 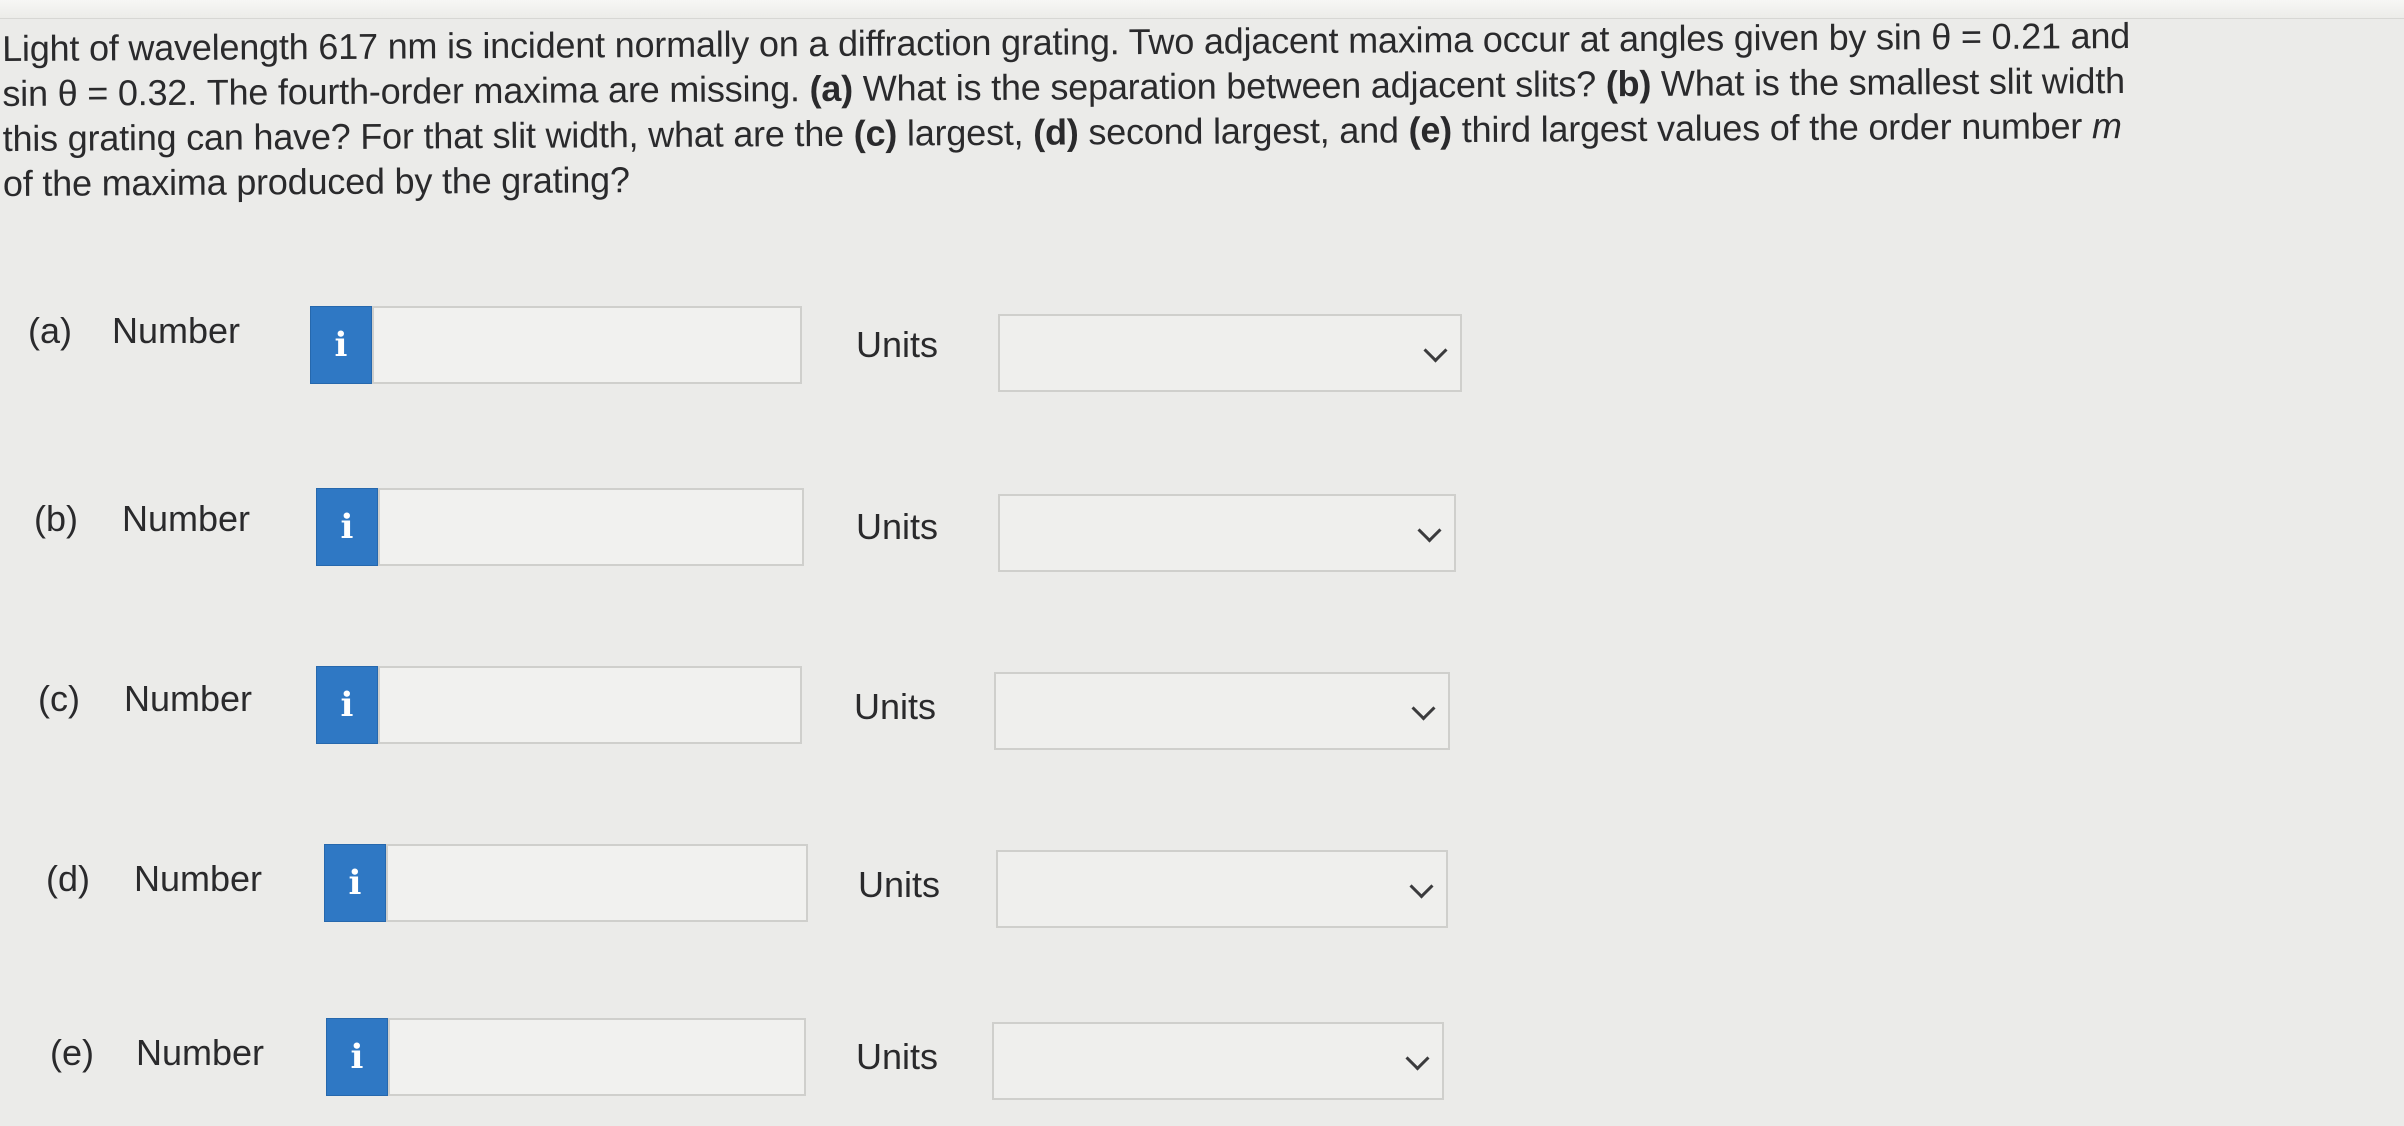 What do you see at coordinates (1218, 1061) in the screenshot?
I see `units-select-e` at bounding box center [1218, 1061].